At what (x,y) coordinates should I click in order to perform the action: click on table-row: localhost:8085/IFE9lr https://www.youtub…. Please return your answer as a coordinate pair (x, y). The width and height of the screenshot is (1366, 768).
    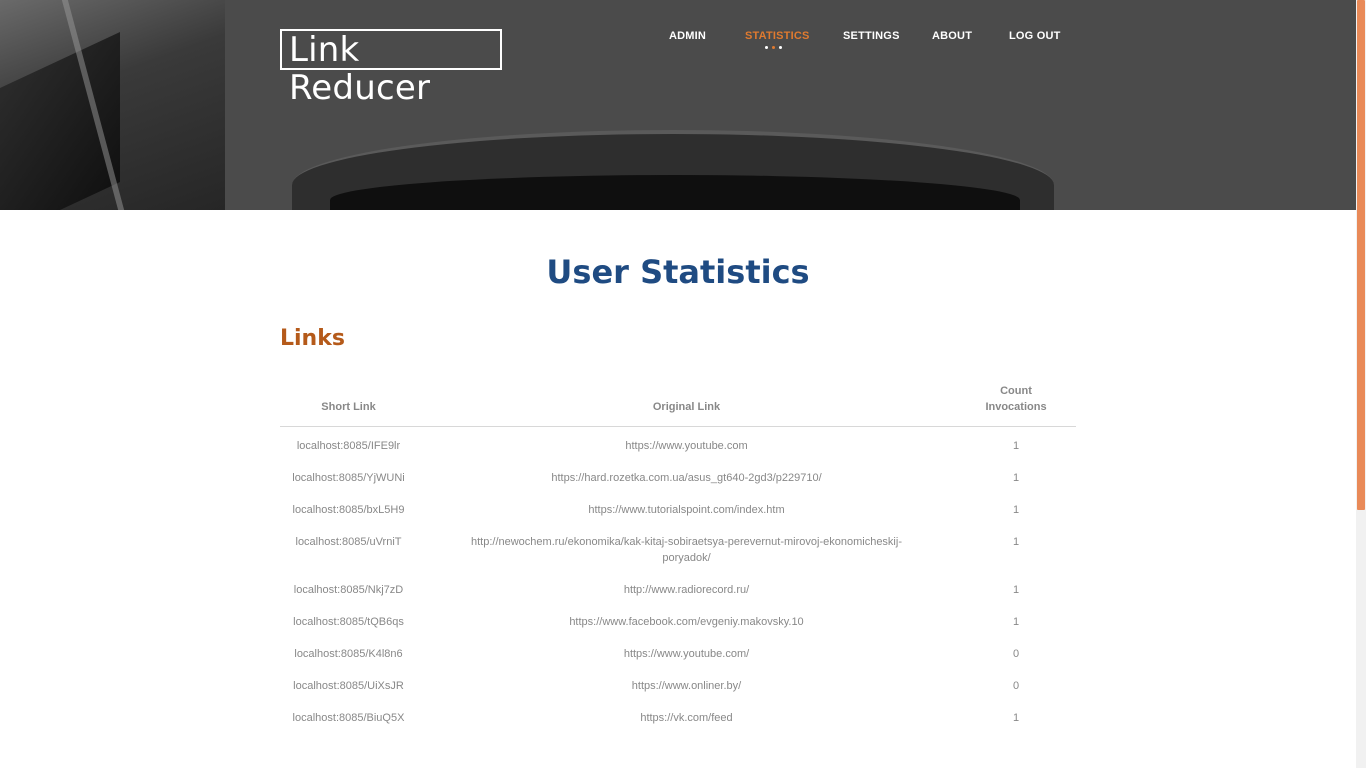
    Looking at the image, I should click on (678, 443).